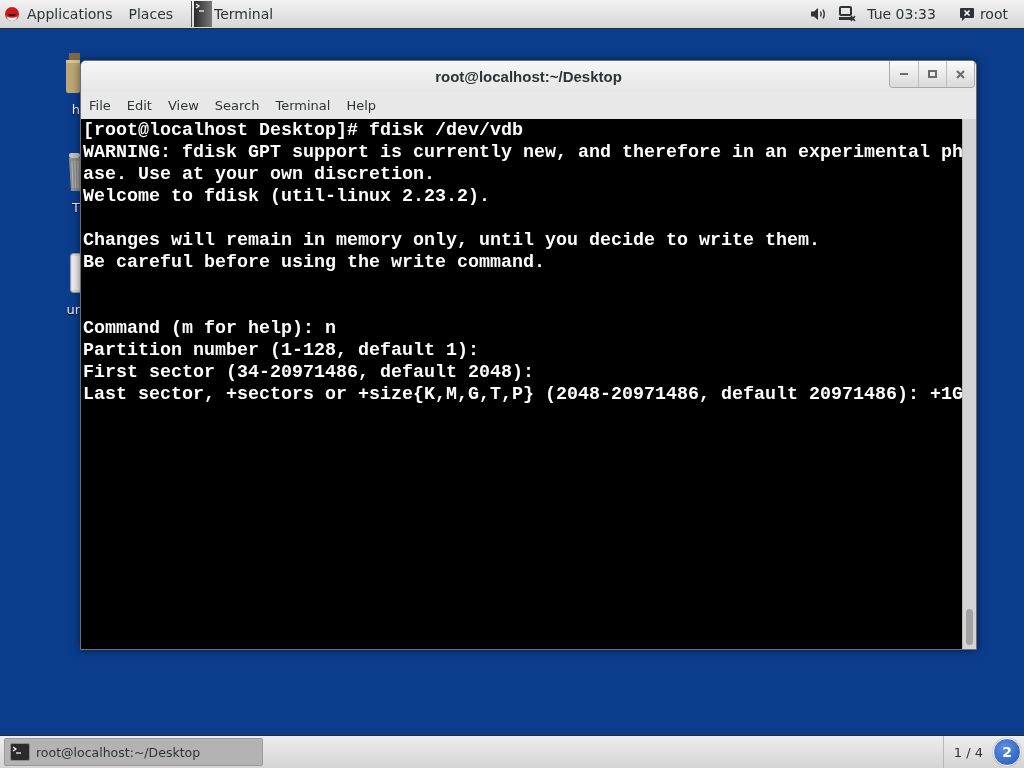  Describe the element at coordinates (522, 153) in the screenshot. I see `terminal-line: WARNING: fdisk GPT support is currently new, and therefore in an experimental ph` at that location.